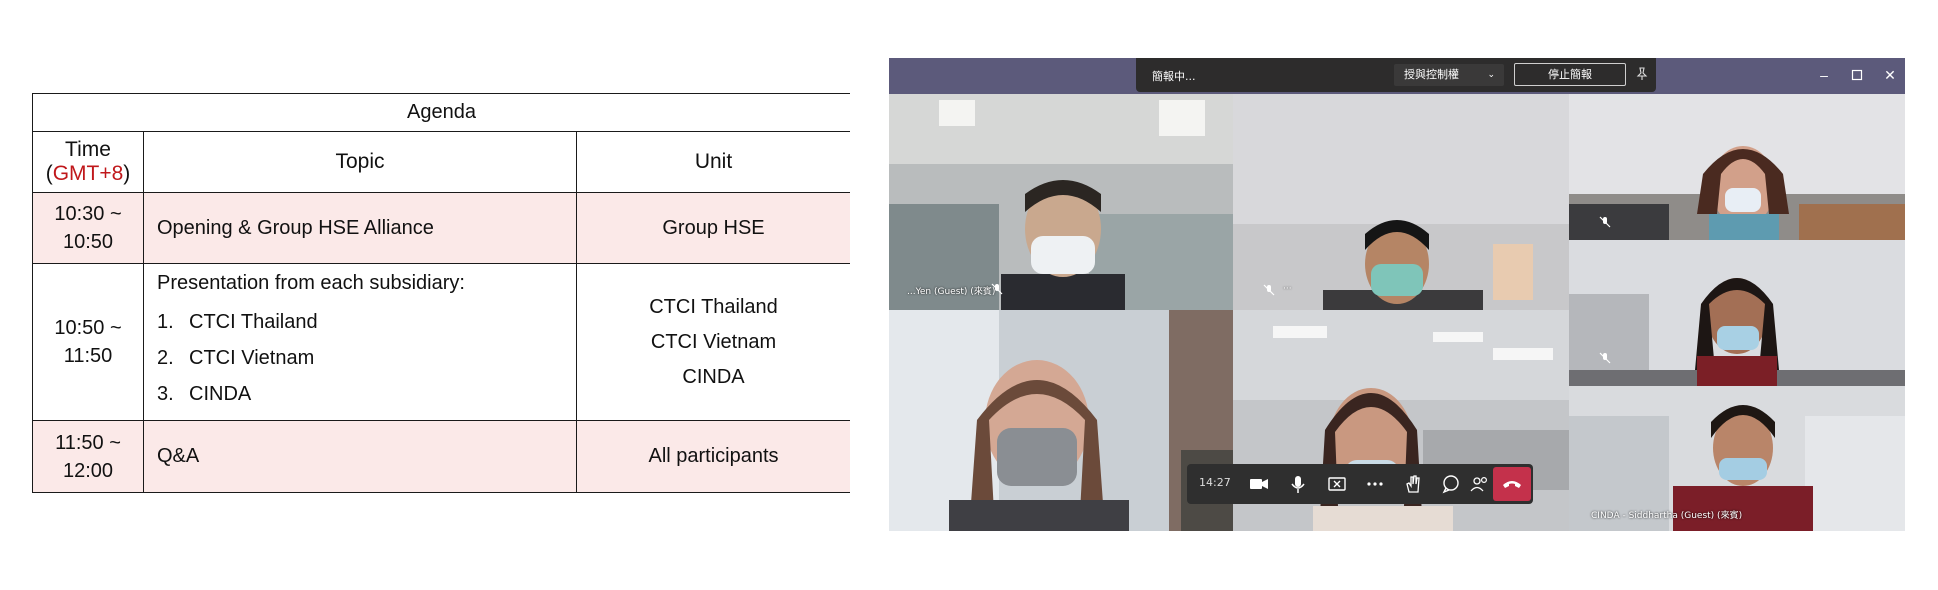  I want to click on give-control-label: 授與控制權, so click(1431, 74).